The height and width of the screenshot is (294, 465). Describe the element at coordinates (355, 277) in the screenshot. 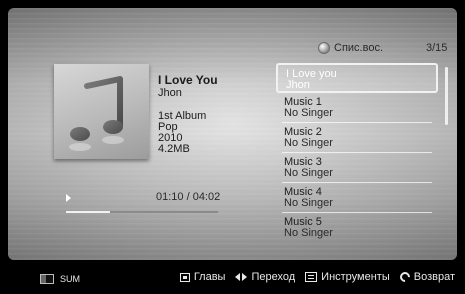

I see `tools-label: Инструменты` at that location.